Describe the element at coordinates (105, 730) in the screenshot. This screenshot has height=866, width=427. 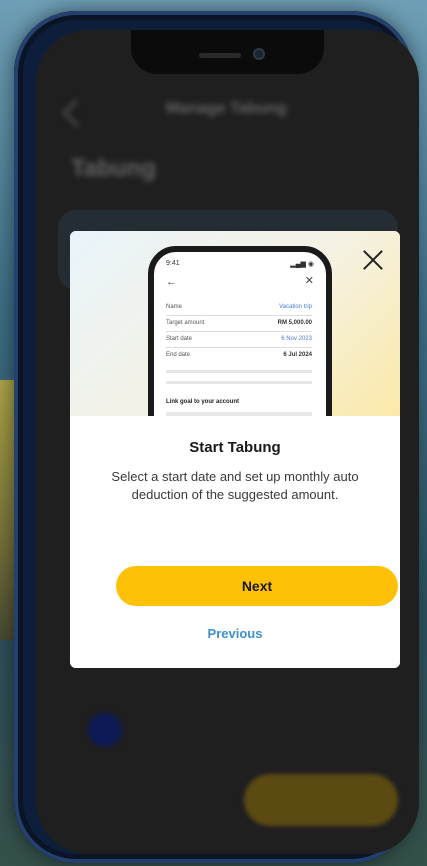
I see `avatar` at that location.